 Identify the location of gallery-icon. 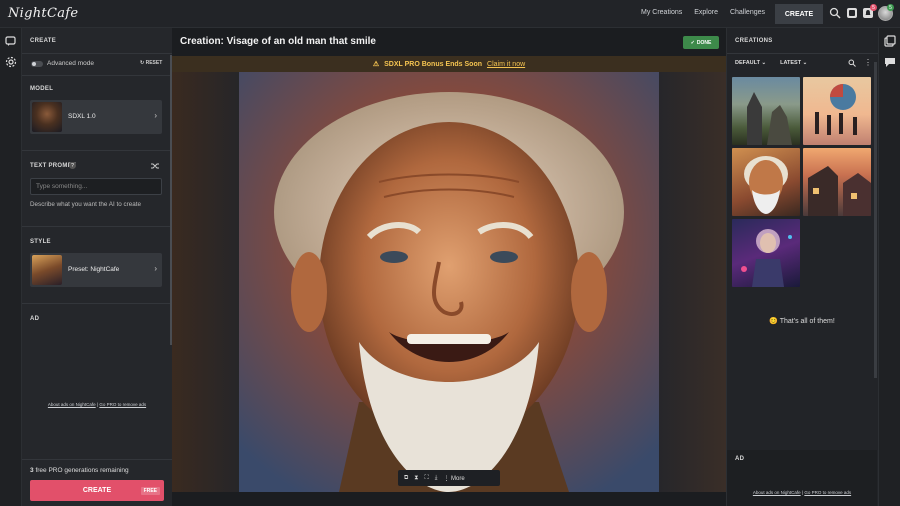
(852, 13).